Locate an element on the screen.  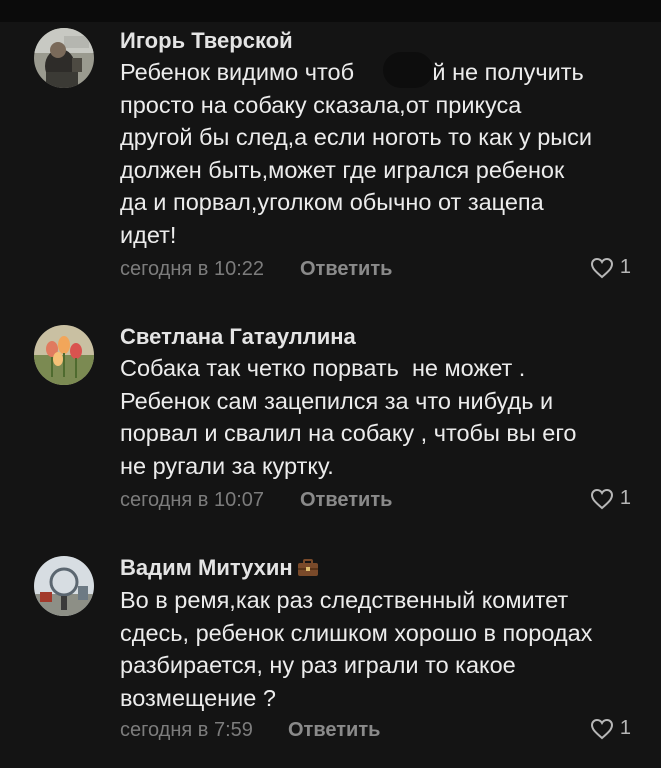
comment-text-line: да и порвал,уголком обычно от зацепа is located at coordinates (332, 202).